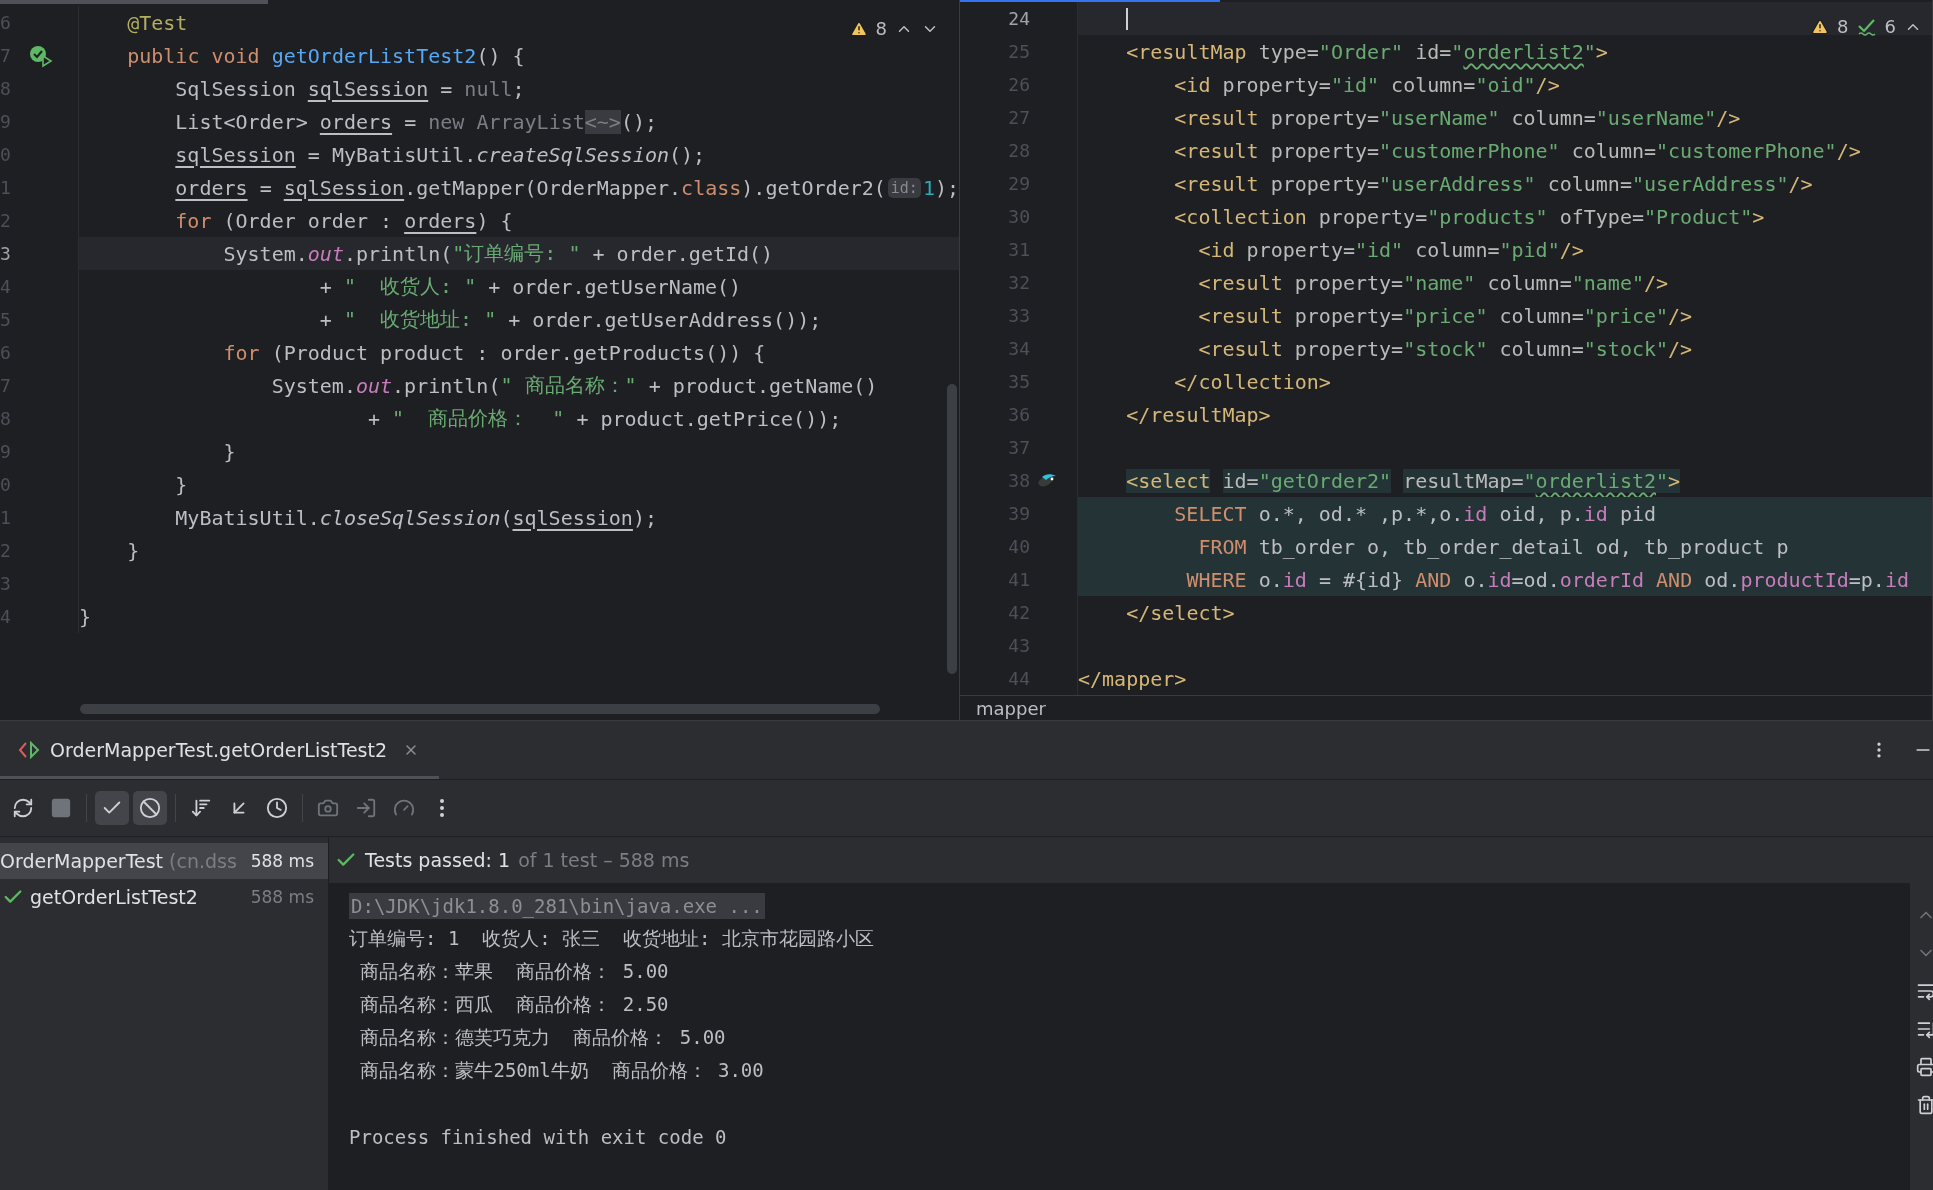 Image resolution: width=1933 pixels, height=1190 pixels. What do you see at coordinates (1132, 679) in the screenshot?
I see `code-line: </mapper>` at bounding box center [1132, 679].